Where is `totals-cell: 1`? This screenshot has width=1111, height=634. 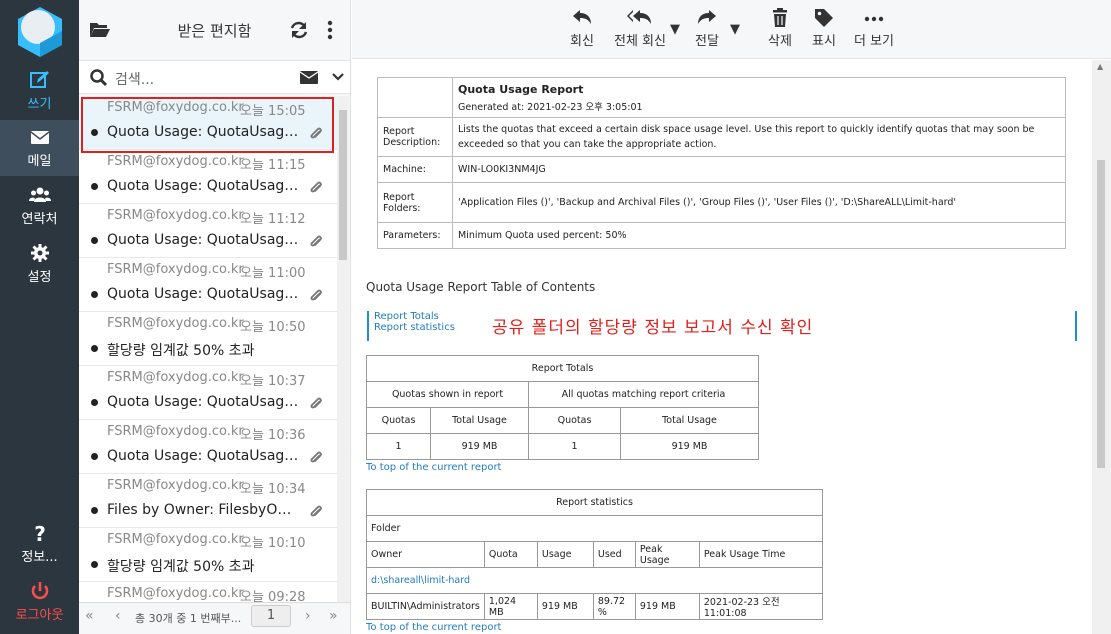 totals-cell: 1 is located at coordinates (574, 446).